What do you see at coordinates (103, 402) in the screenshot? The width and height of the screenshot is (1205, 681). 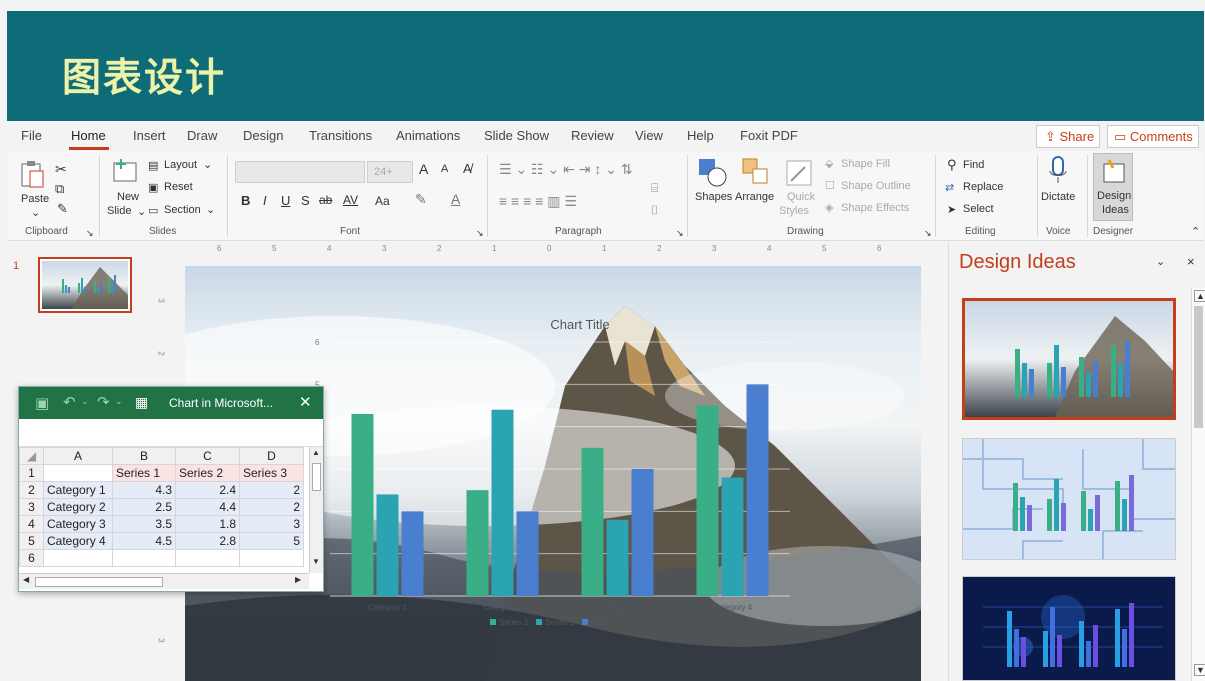 I see `redo-icon: ↷` at bounding box center [103, 402].